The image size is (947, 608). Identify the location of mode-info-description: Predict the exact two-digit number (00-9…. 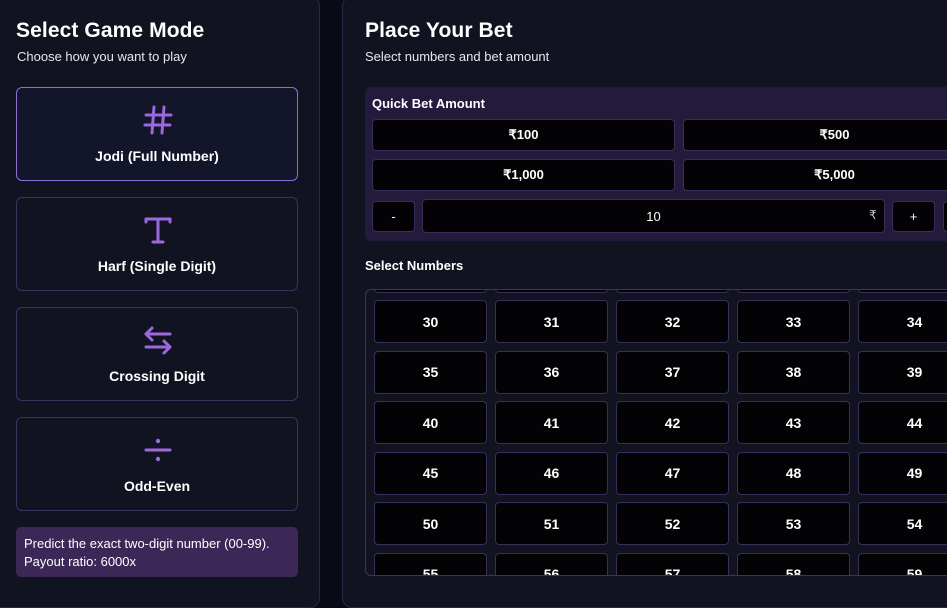
(147, 543).